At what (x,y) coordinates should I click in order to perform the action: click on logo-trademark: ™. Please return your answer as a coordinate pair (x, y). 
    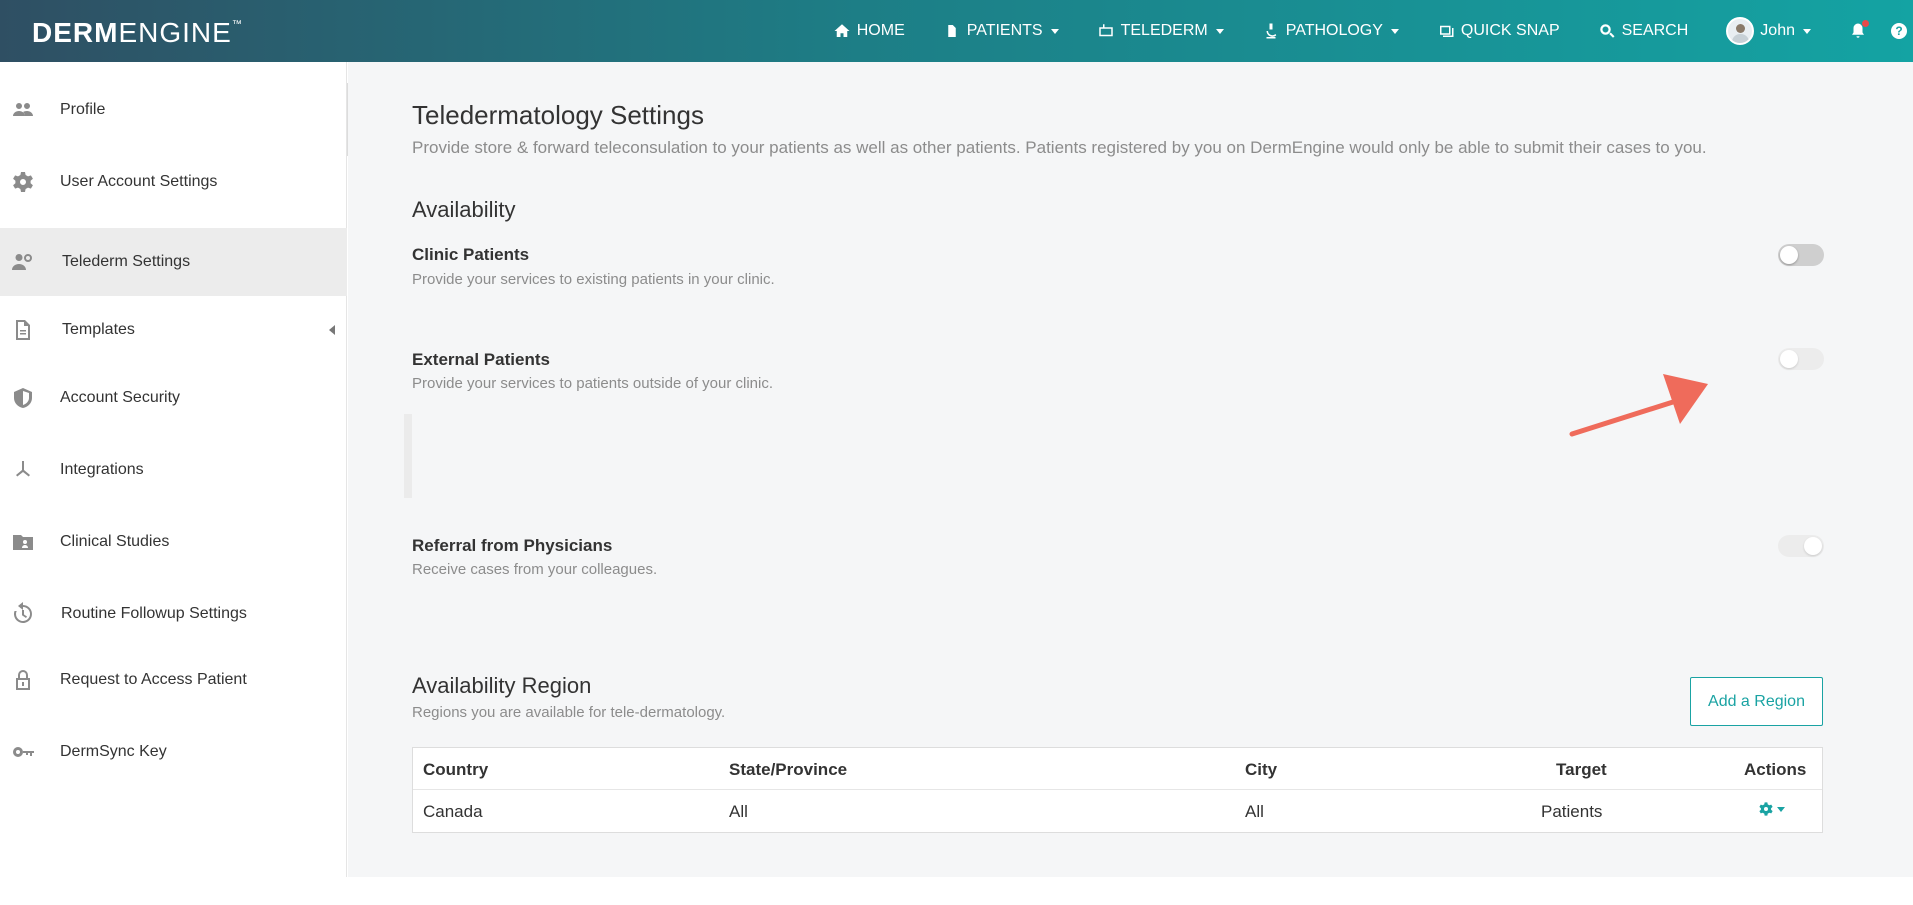
    Looking at the image, I should click on (237, 24).